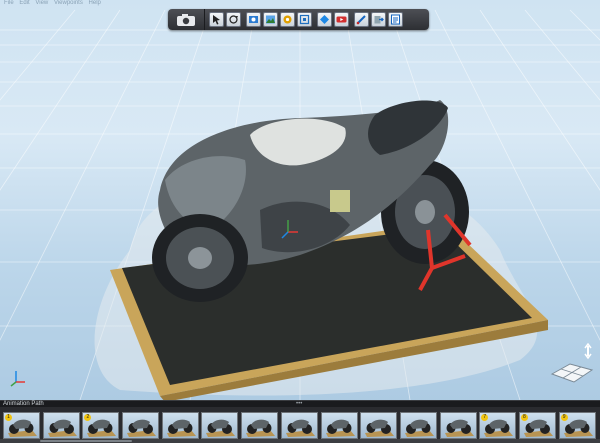 Image resolution: width=600 pixels, height=443 pixels. What do you see at coordinates (524, 417) in the screenshot?
I see `keyframe-number-badge: 8` at bounding box center [524, 417].